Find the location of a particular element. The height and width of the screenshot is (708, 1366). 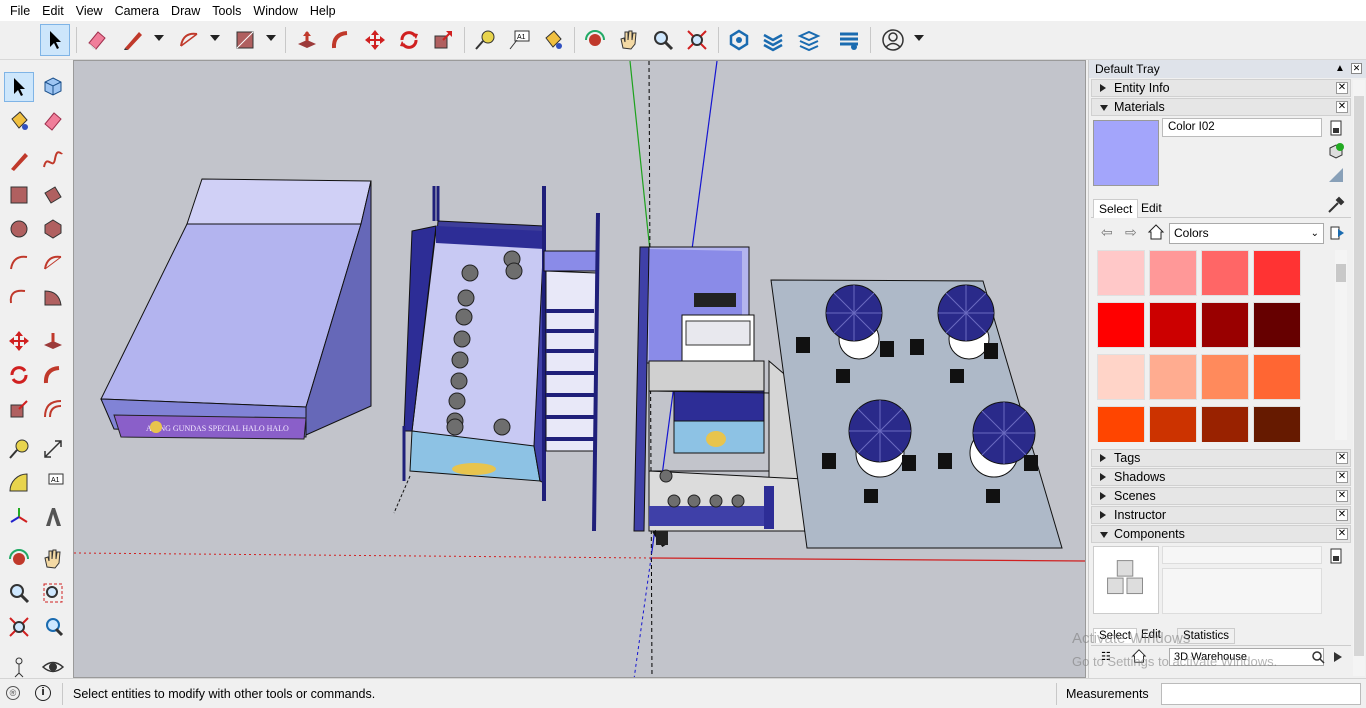

move-tool-icon is located at coordinates (375, 40).